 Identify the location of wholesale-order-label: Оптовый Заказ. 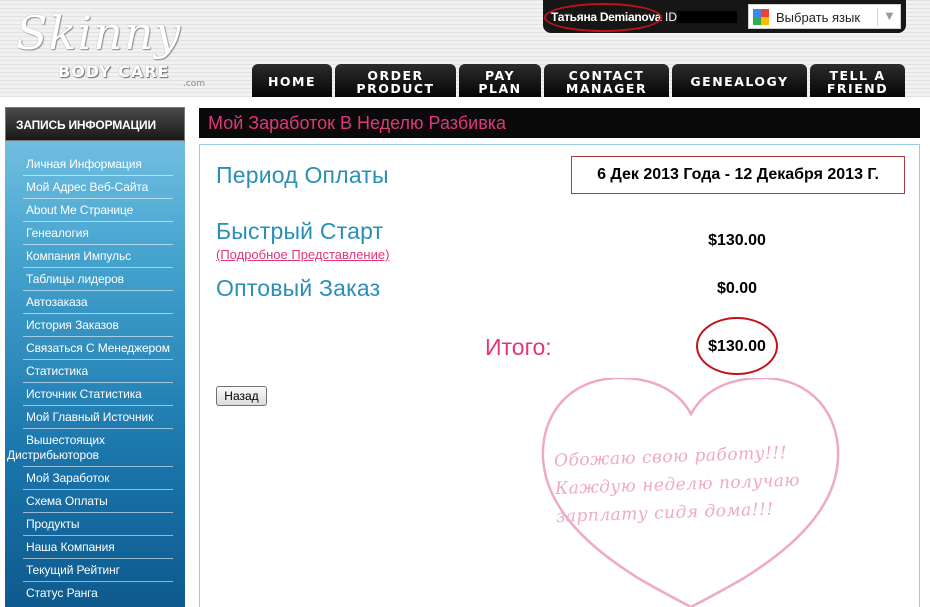
(298, 288).